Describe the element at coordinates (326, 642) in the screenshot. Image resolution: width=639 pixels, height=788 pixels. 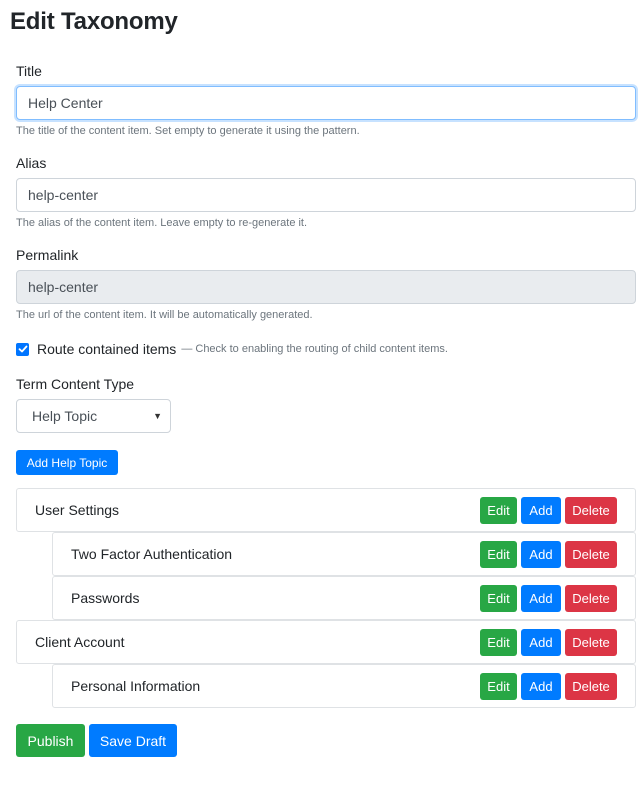
I see `tree-row: Client Account Edit Add Delete` at that location.